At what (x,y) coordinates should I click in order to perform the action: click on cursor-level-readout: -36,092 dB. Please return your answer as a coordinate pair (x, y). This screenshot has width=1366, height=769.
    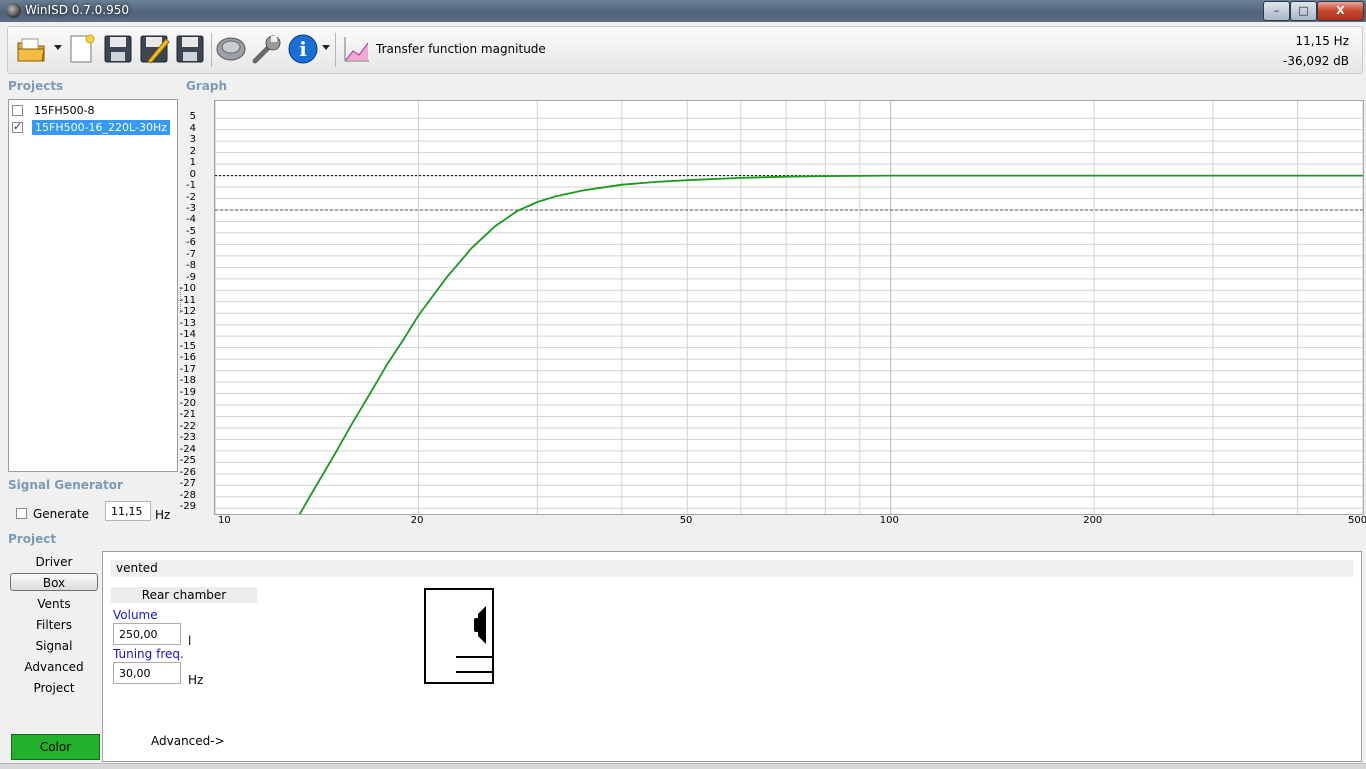
    Looking at the image, I should click on (1316, 61).